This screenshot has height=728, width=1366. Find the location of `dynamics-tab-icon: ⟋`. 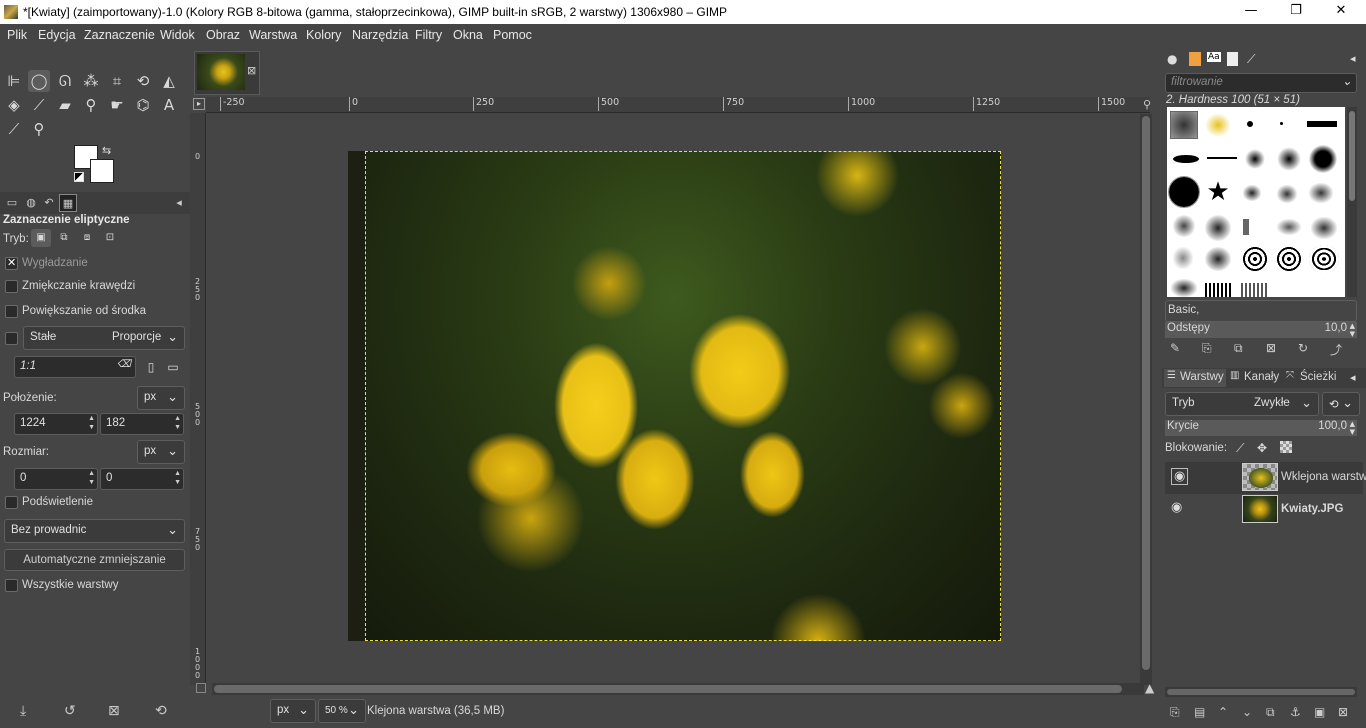

dynamics-tab-icon: ⟋ is located at coordinates (1251, 59).